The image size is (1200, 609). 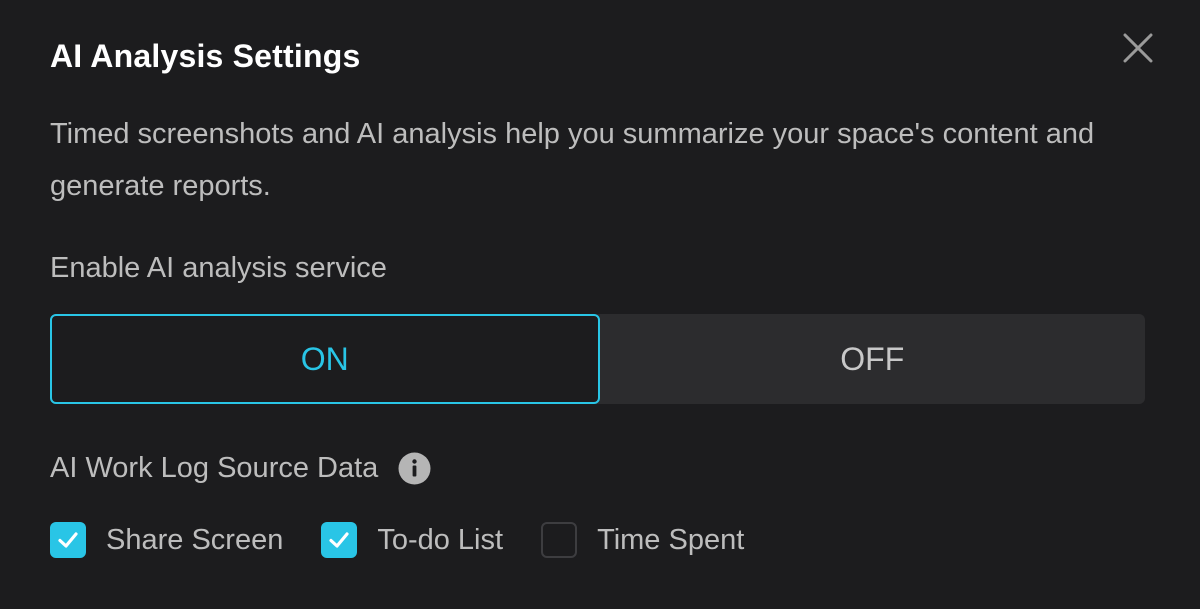 I want to click on dialog-title: AI Analysis Settings, so click(x=205, y=56).